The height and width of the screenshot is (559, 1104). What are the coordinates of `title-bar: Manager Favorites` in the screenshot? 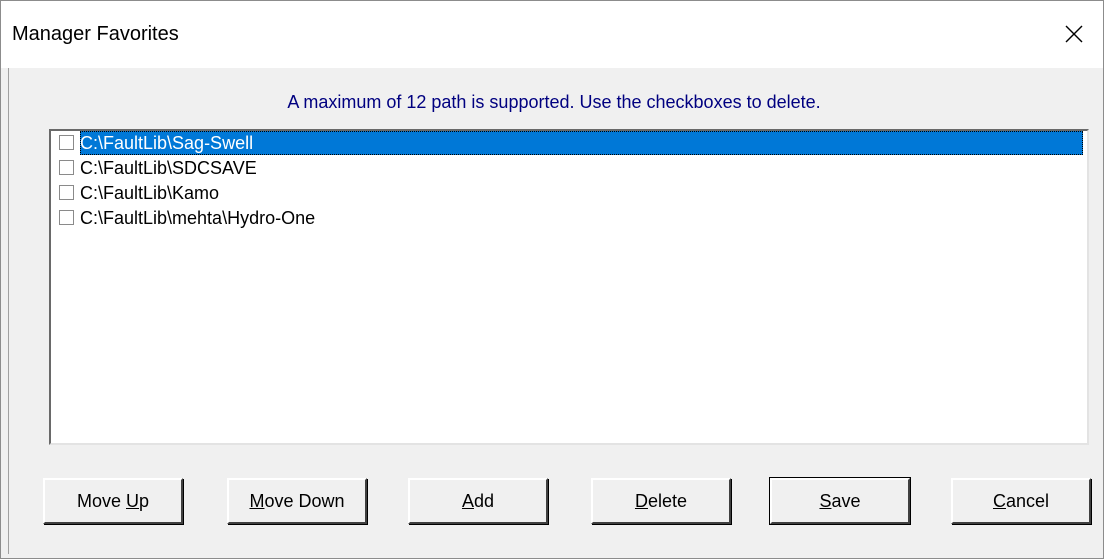 It's located at (552, 34).